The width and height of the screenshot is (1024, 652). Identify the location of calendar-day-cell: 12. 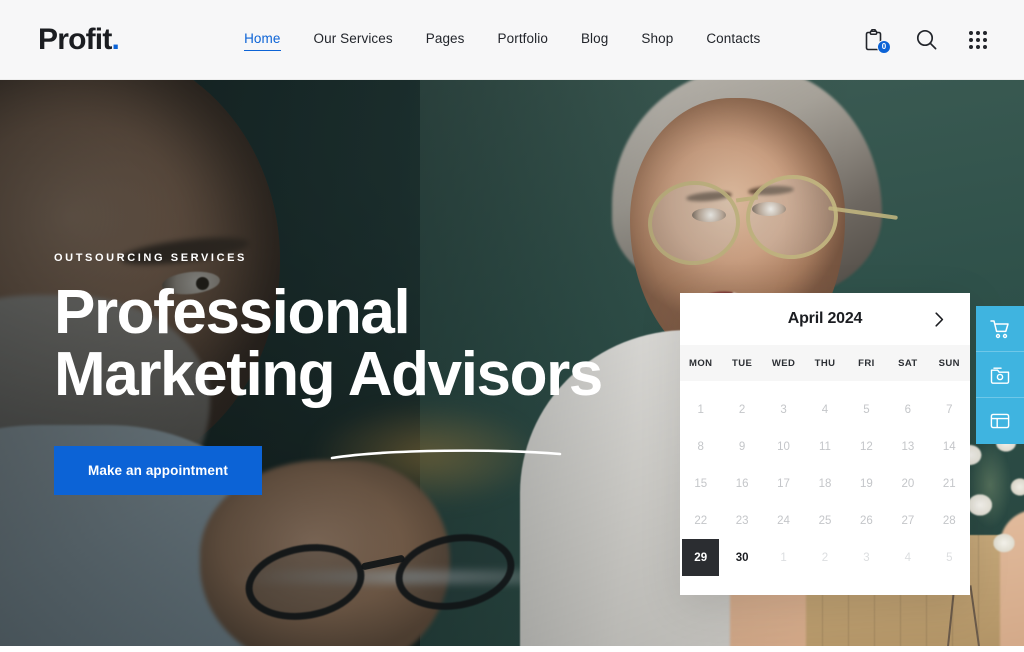
(866, 446).